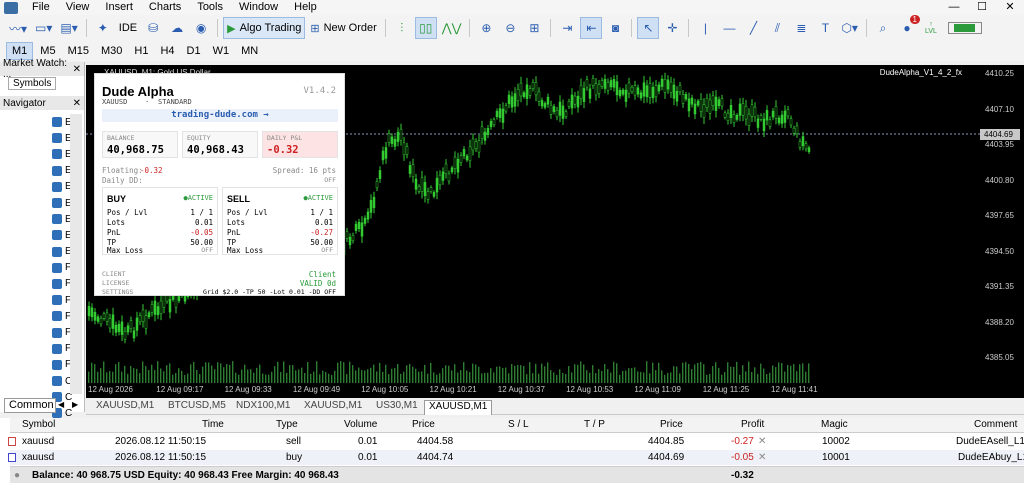 The image size is (1024, 483). What do you see at coordinates (197, 405) in the screenshot?
I see `chart-tab-2: BTCUSD,M5` at bounding box center [197, 405].